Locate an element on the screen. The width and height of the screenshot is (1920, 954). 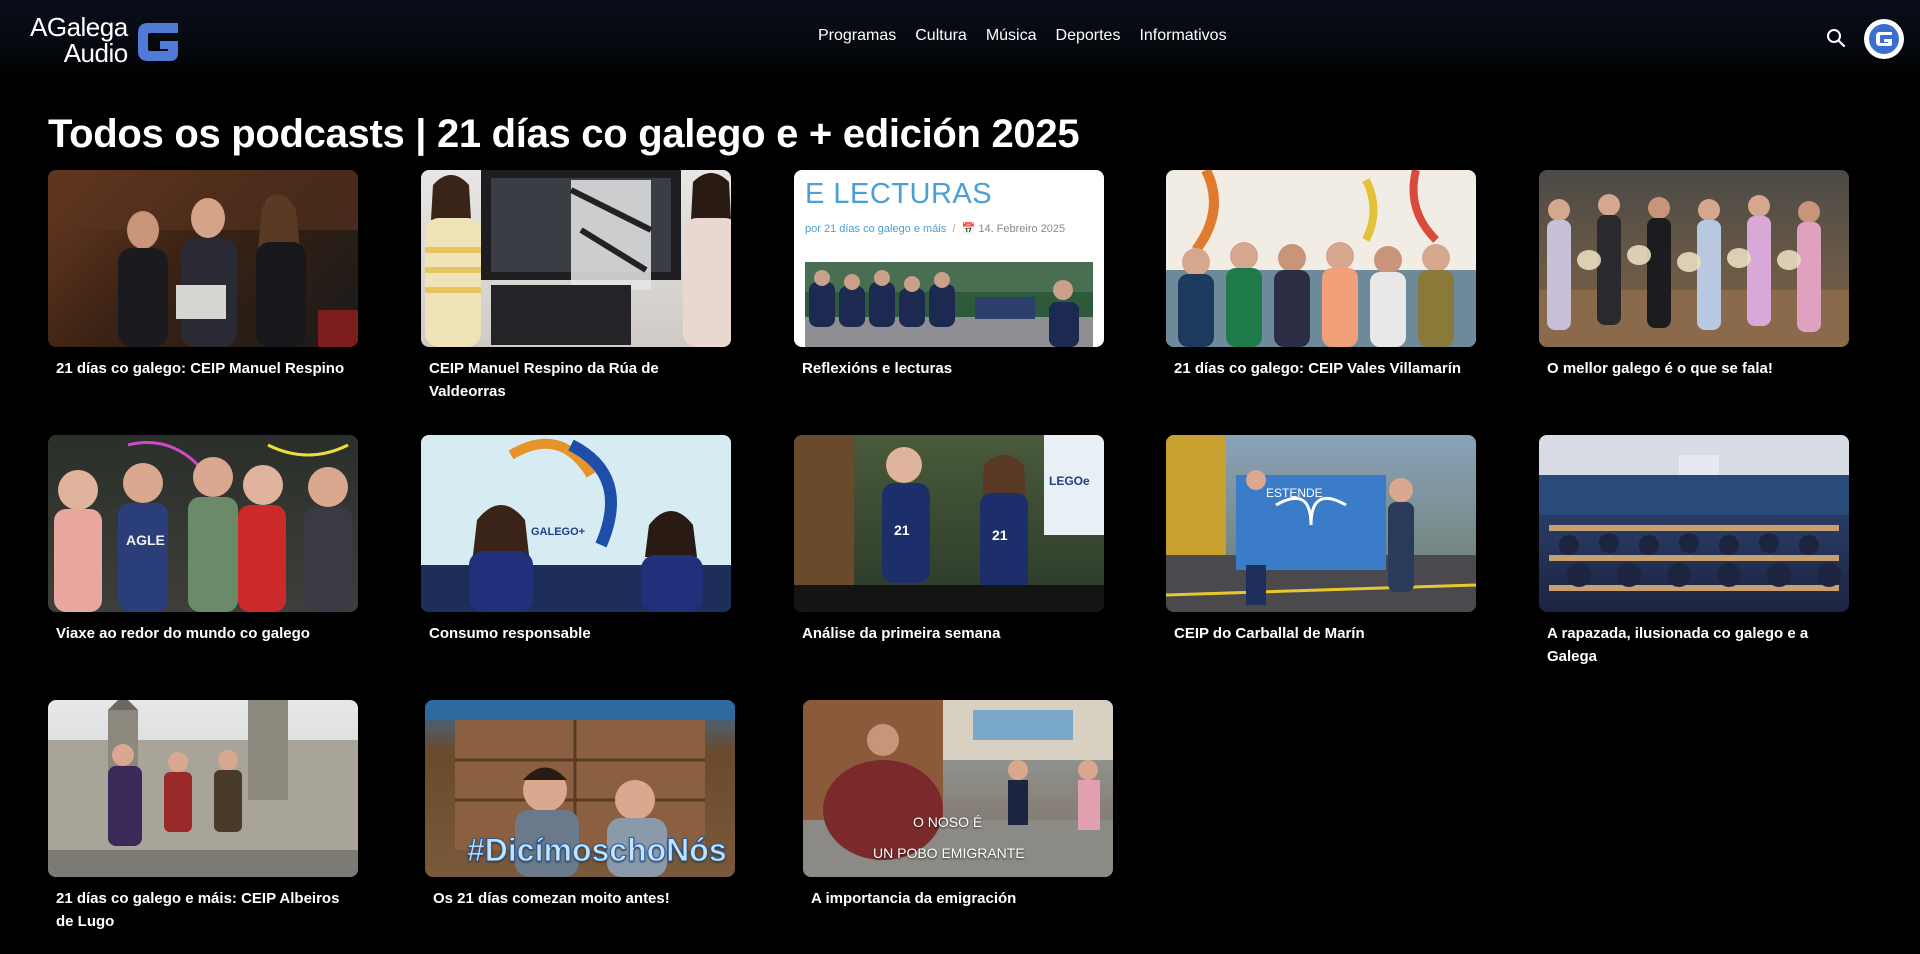
thumbnail-hashtag: #DicímoschoNós is located at coordinates (597, 850).